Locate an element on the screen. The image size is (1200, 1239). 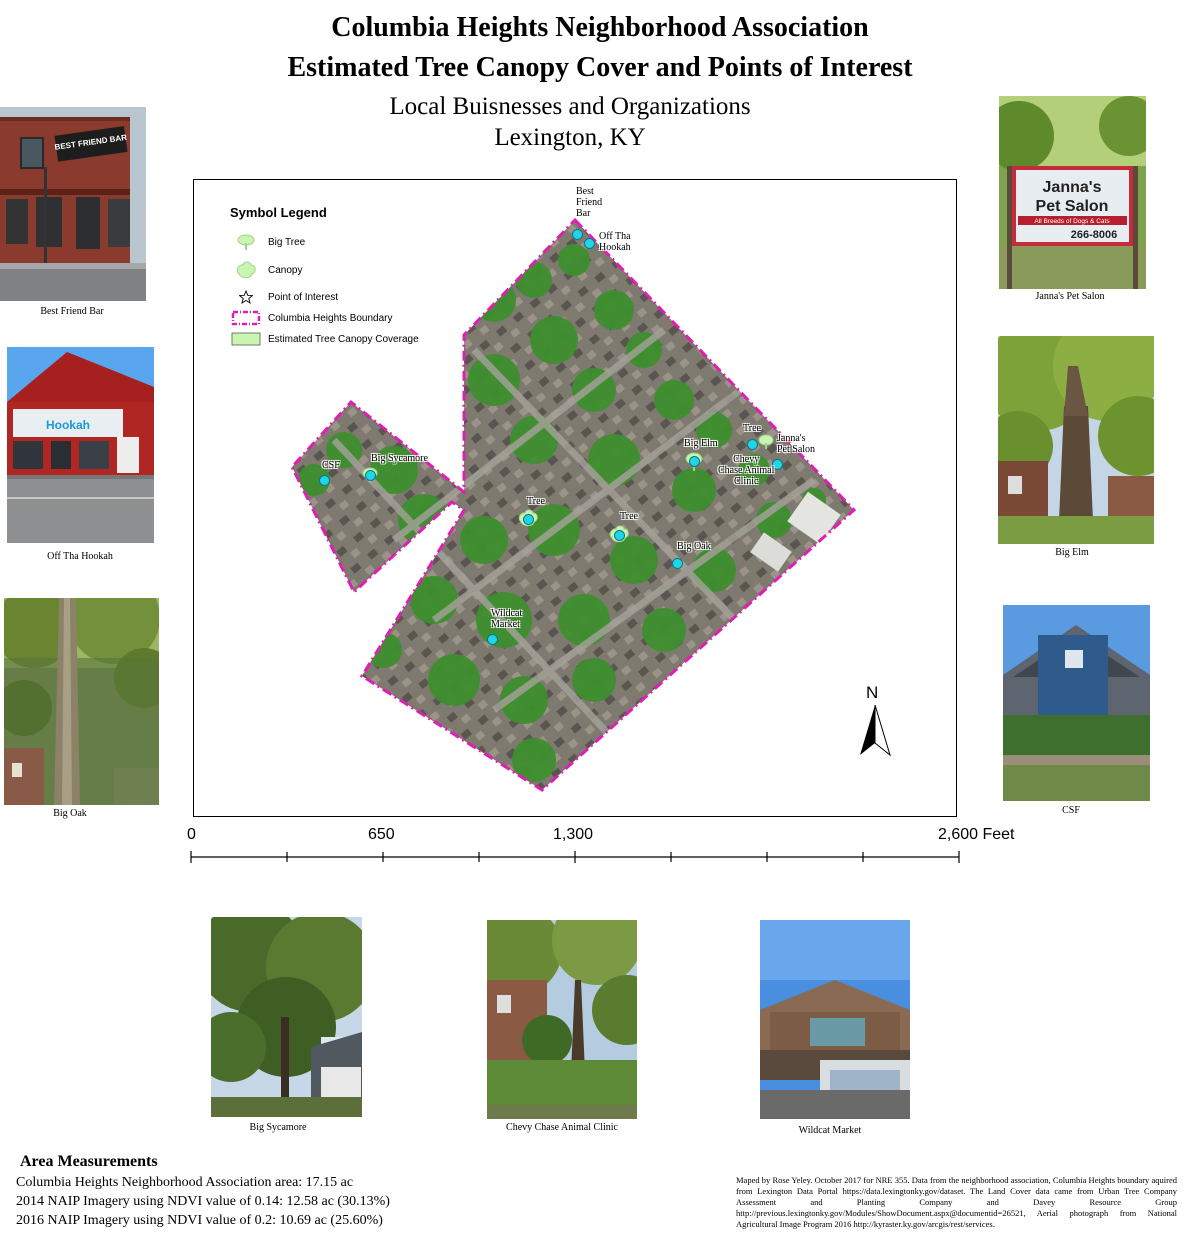
caption-csf: CSF is located at coordinates (1071, 810).